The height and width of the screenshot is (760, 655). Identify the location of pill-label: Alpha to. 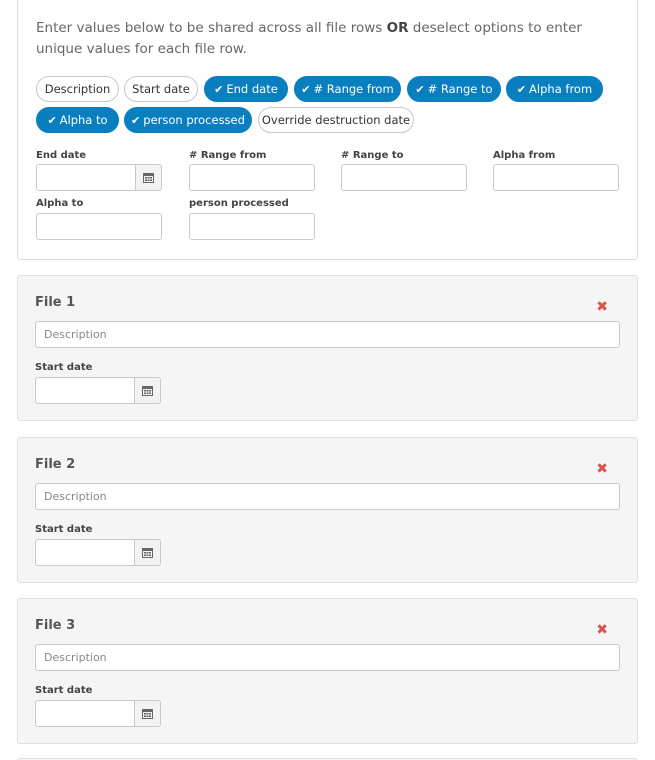
(83, 120).